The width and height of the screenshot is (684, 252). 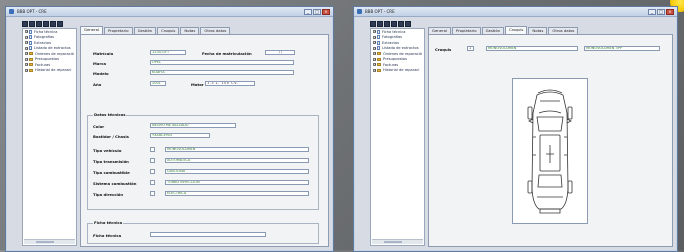 What do you see at coordinates (443, 49) in the screenshot?
I see `croquis-label: Croquis` at bounding box center [443, 49].